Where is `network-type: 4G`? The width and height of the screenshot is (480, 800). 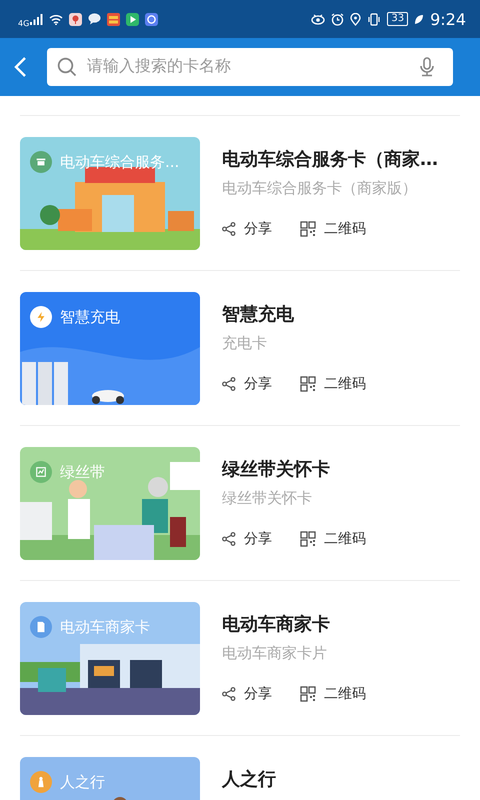
network-type: 4G is located at coordinates (24, 23).